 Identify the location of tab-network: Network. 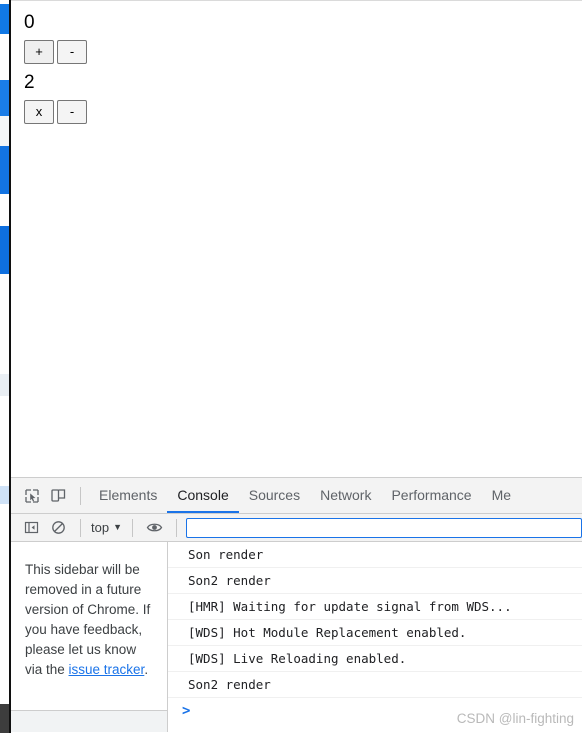
(345, 495).